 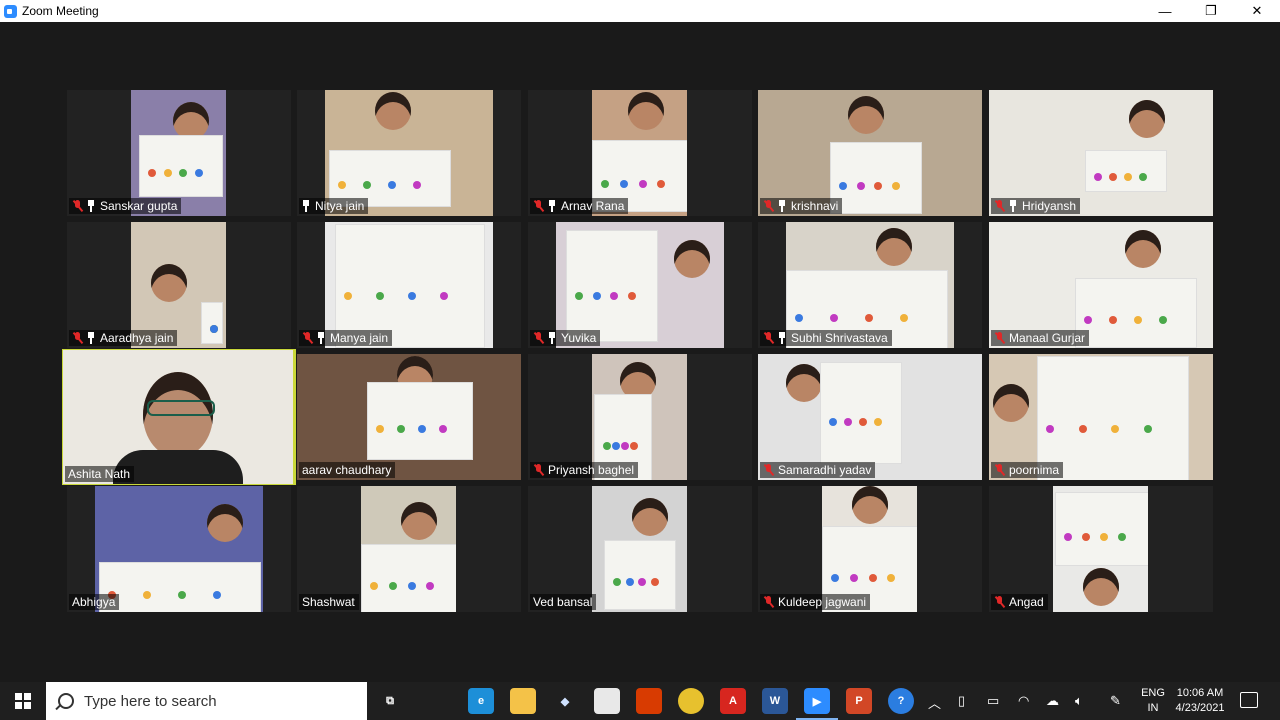 What do you see at coordinates (775, 701) in the screenshot?
I see `word-icon: W` at bounding box center [775, 701].